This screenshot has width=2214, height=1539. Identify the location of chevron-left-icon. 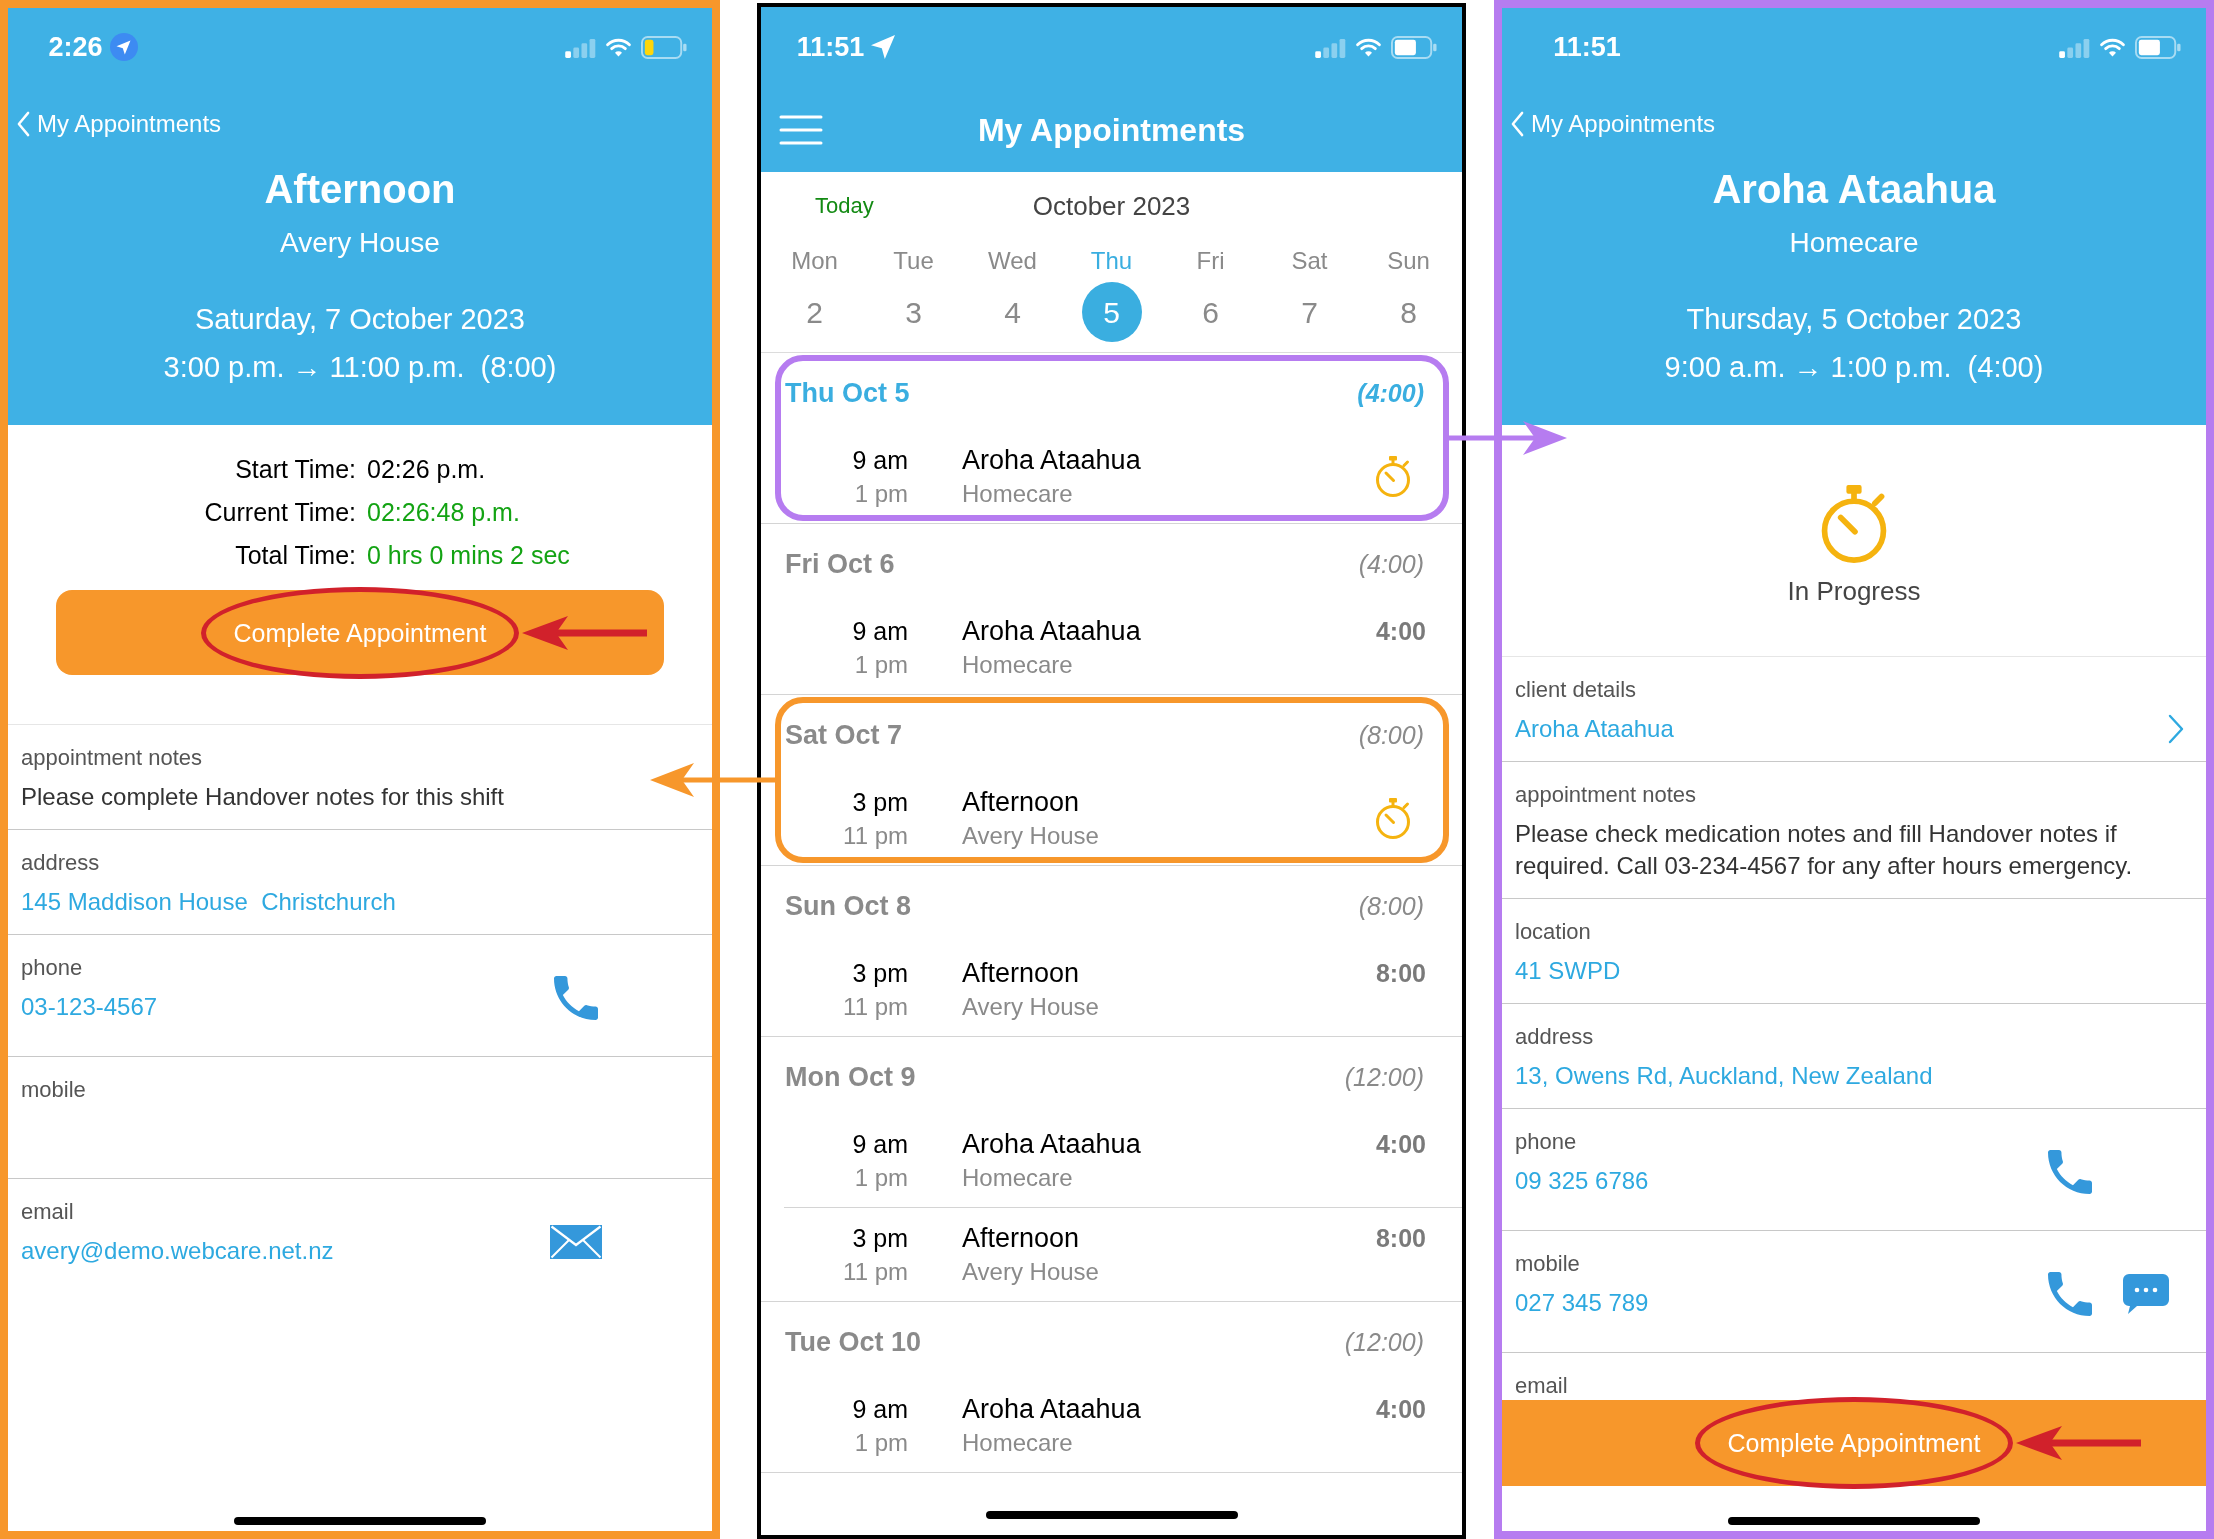
(23, 124).